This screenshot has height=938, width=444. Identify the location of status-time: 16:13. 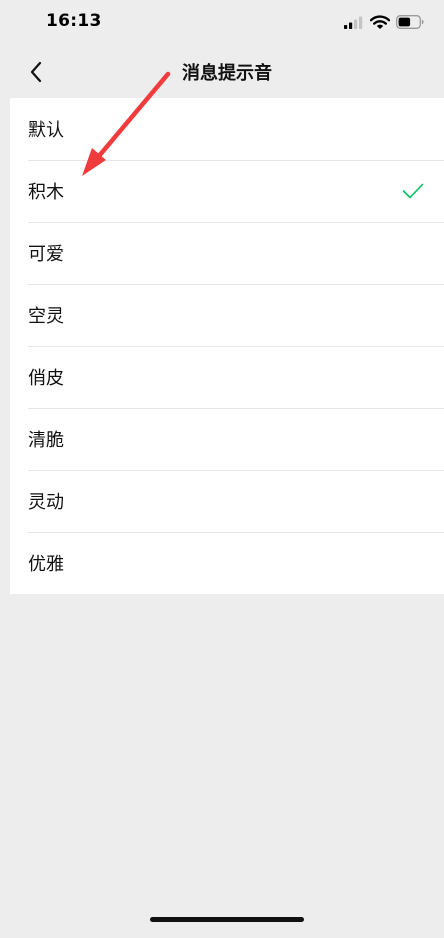
(74, 21).